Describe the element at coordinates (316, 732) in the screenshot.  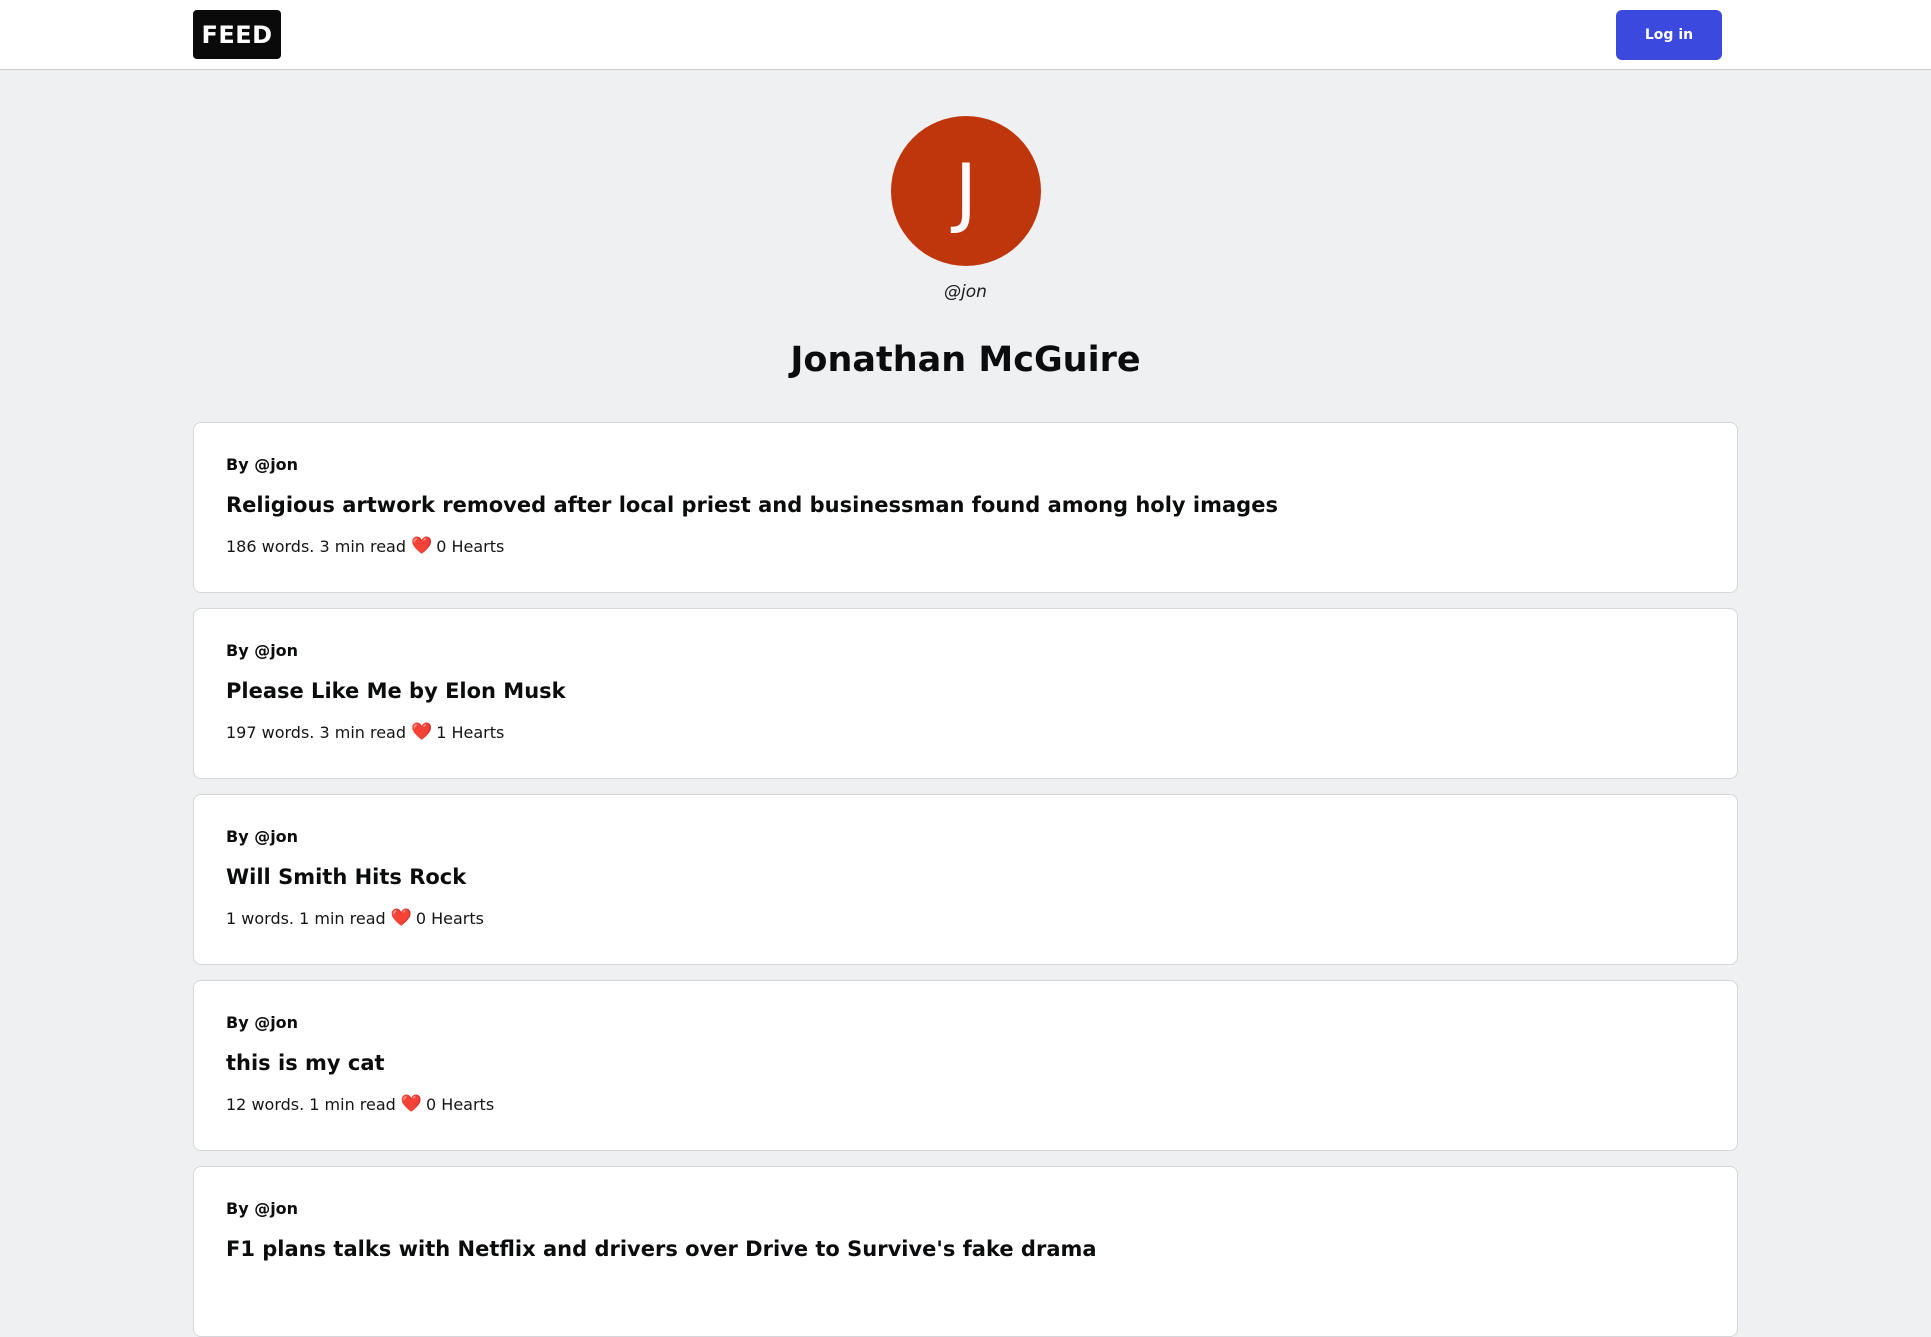
I see `post-stats: 197 words. 3 min read` at that location.